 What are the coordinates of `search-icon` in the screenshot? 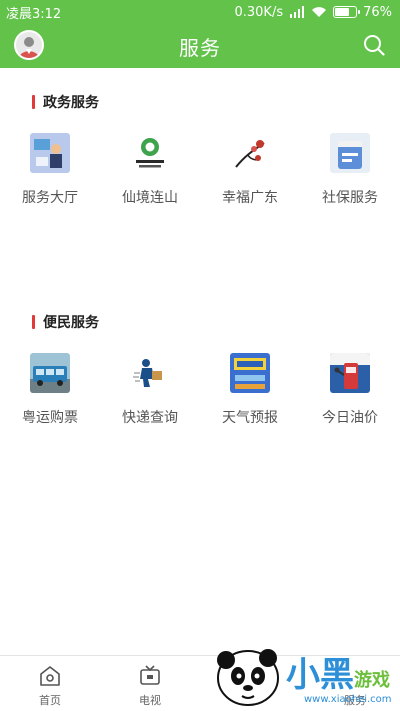 It's located at (374, 45).